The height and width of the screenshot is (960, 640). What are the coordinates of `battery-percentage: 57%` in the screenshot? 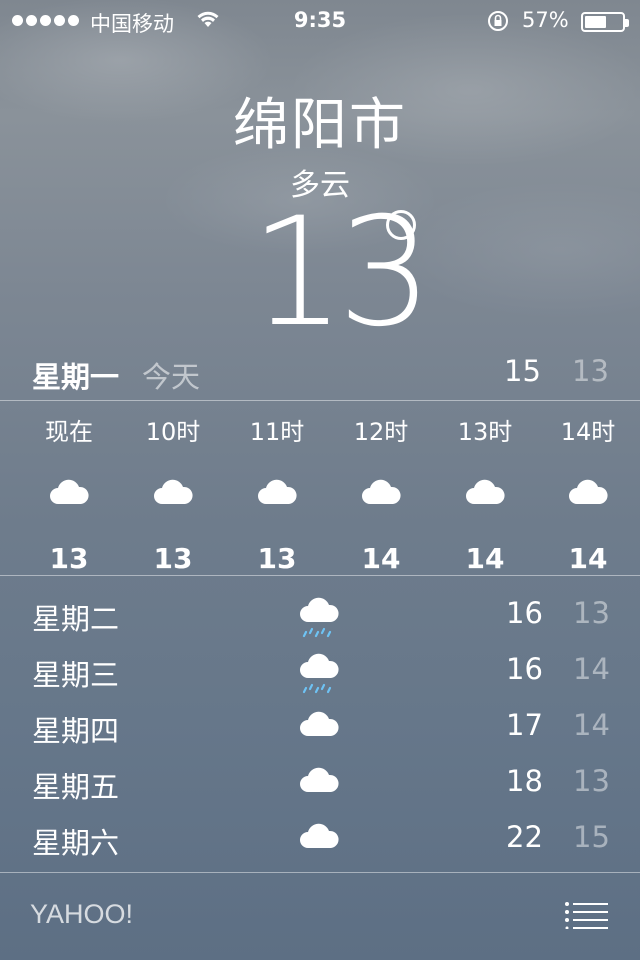 It's located at (545, 20).